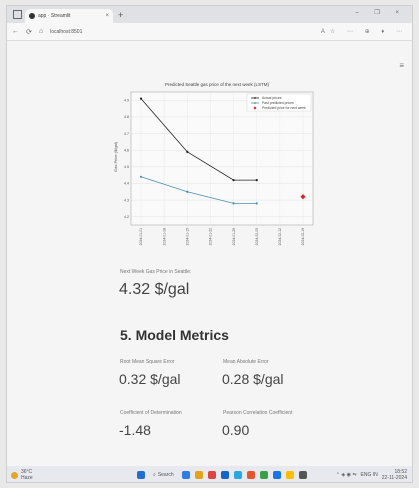 The image size is (419, 488). What do you see at coordinates (401, 65) in the screenshot?
I see `hamburger-menu-icon: ≡` at bounding box center [401, 65].